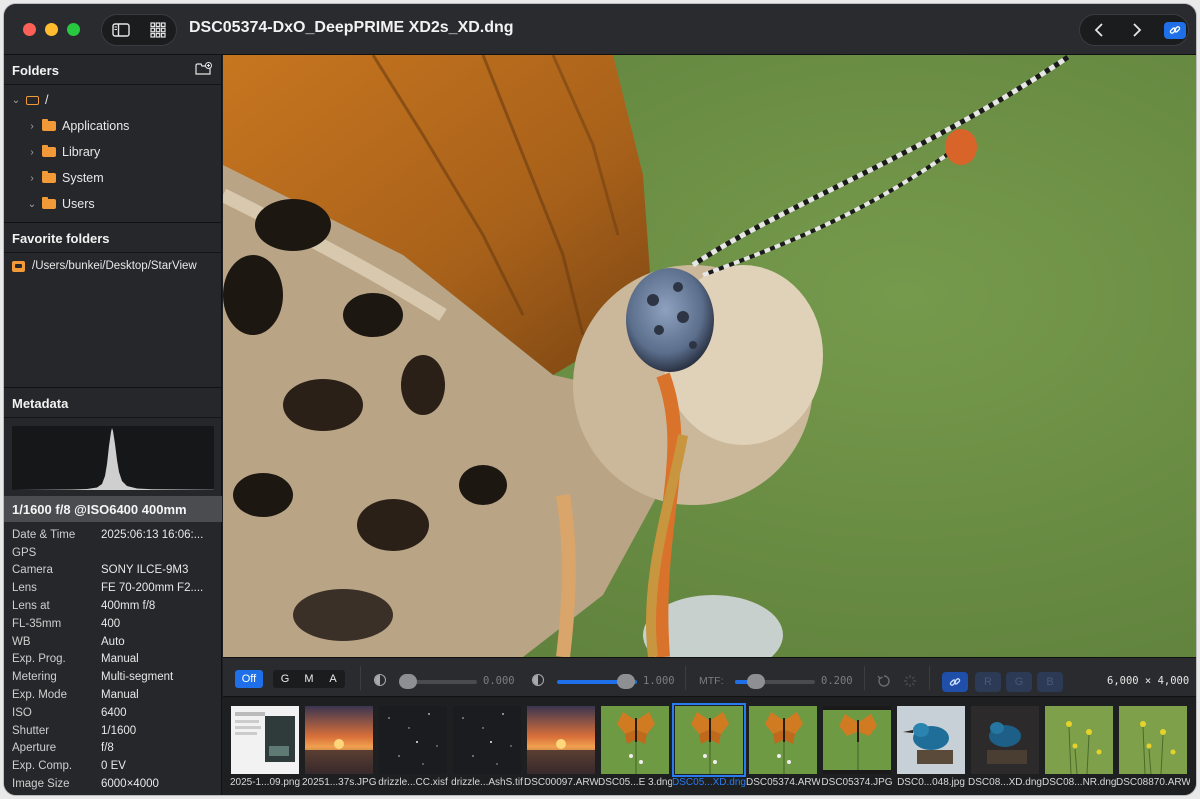 The image size is (1200, 799). Describe the element at coordinates (659, 681) in the screenshot. I see `white-point-value: 1.000` at that location.